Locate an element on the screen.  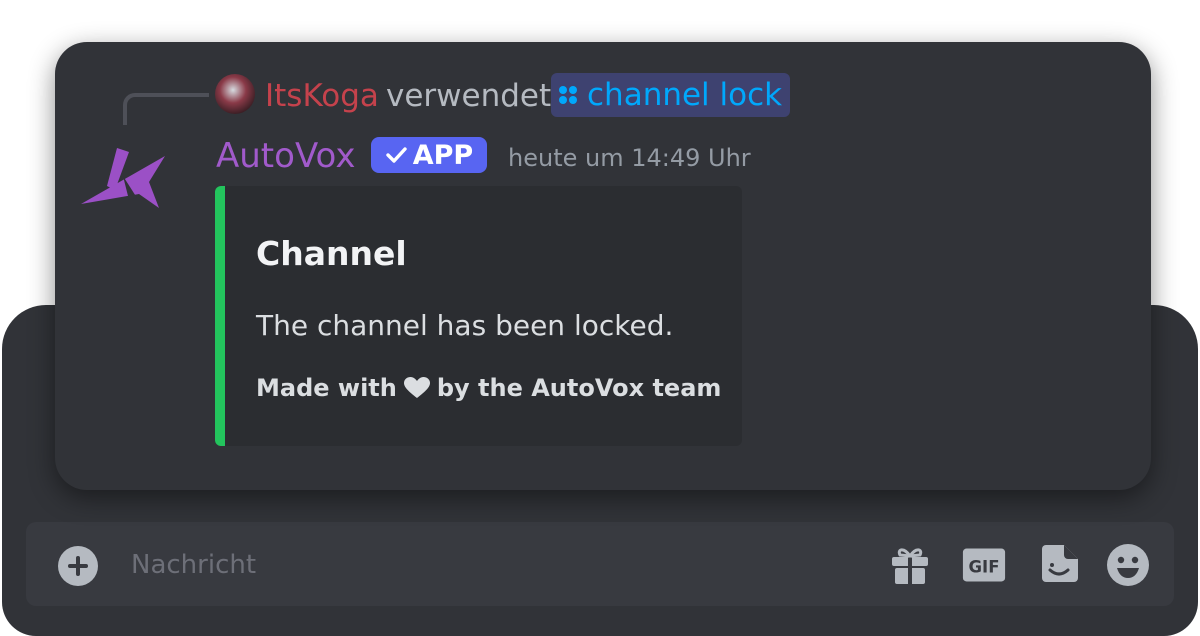
svg-text: GIF is located at coordinates (984, 566).